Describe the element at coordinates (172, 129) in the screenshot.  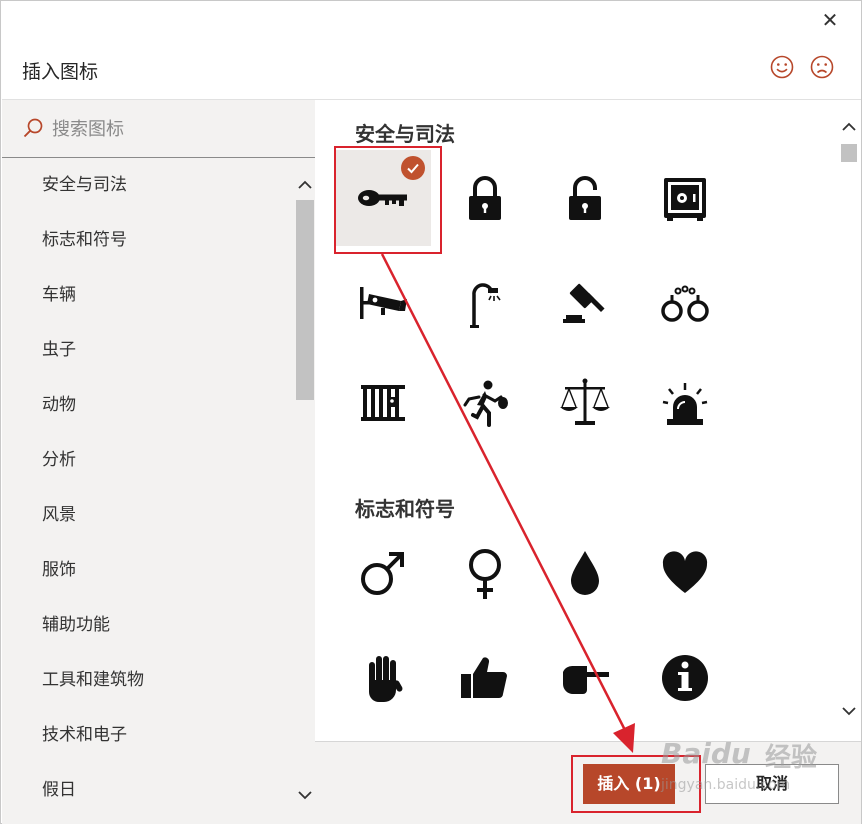
I see `search-input` at that location.